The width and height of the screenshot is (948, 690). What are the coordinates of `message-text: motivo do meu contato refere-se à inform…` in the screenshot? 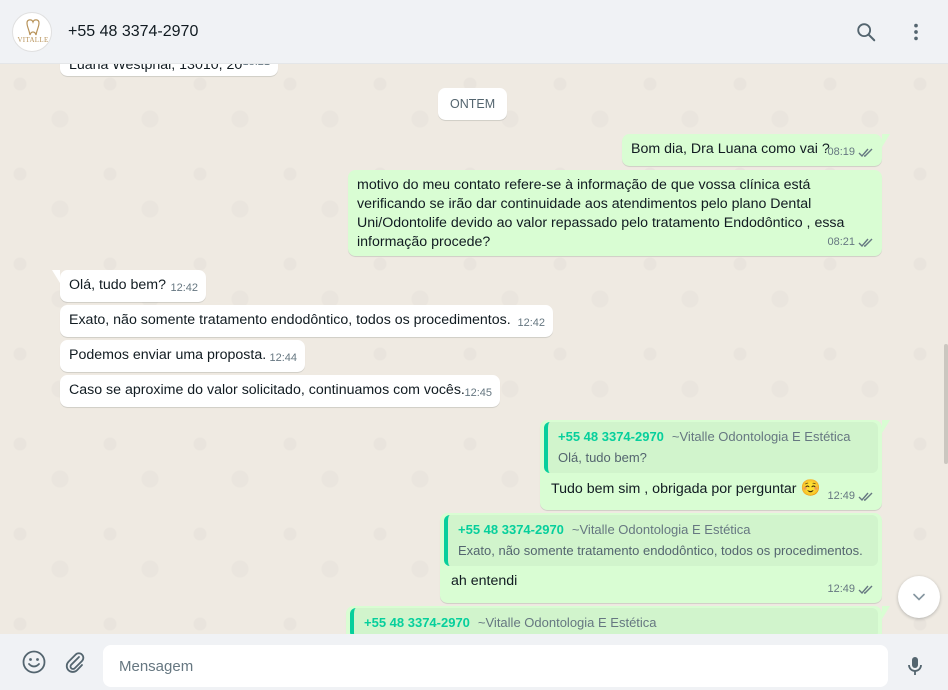 It's located at (601, 213).